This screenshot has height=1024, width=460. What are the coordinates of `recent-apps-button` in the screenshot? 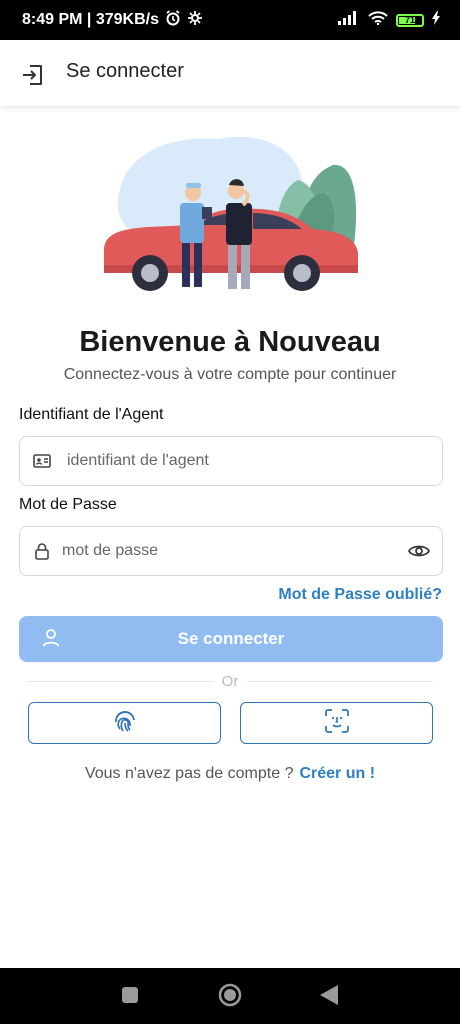 It's located at (130, 997).